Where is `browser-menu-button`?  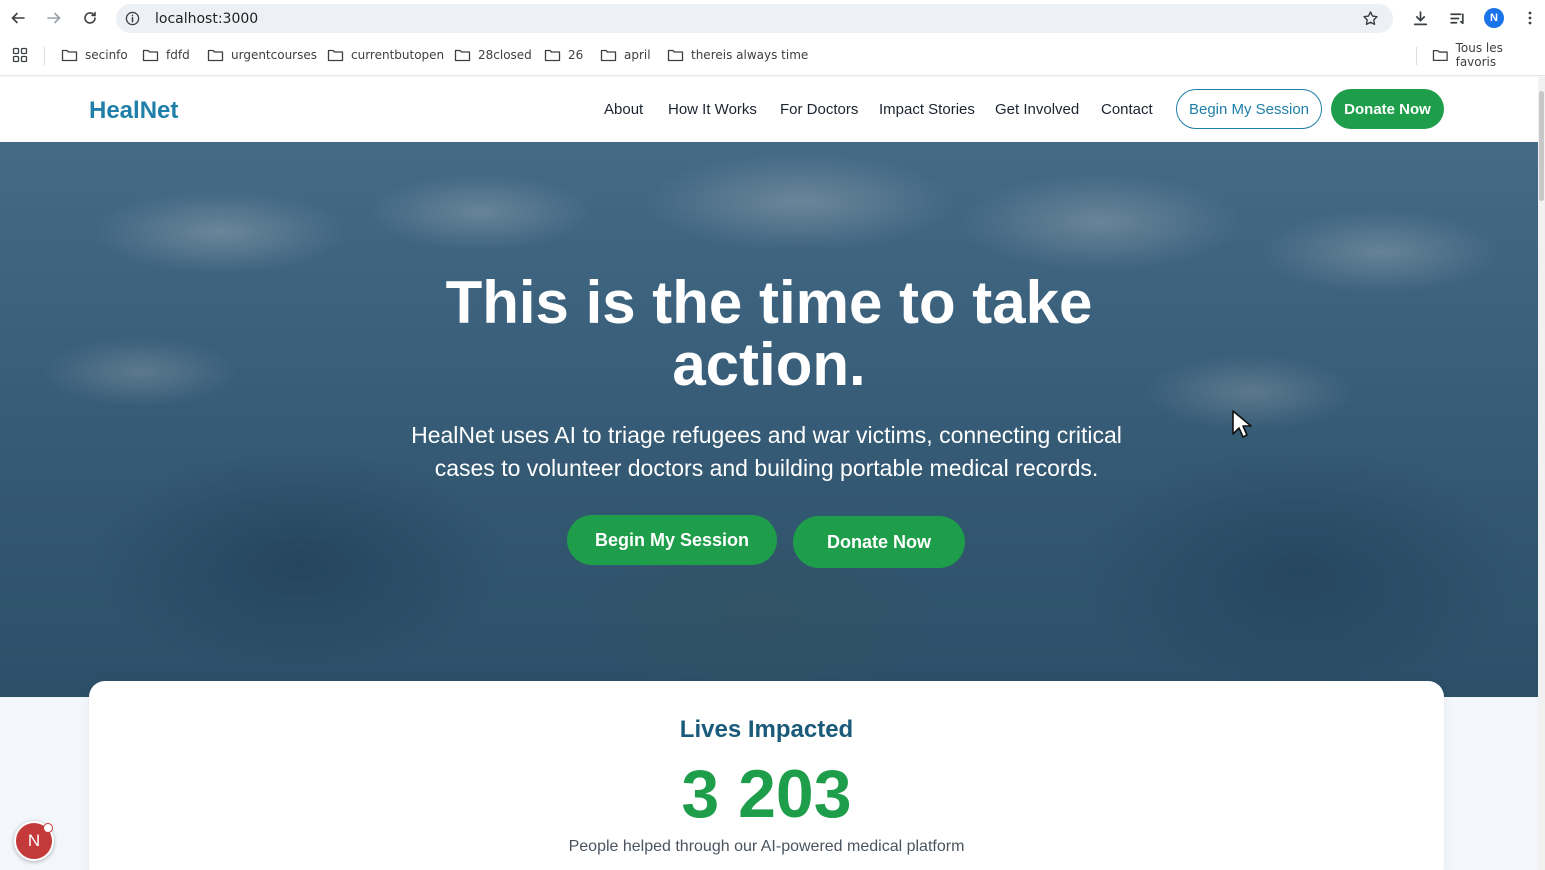 browser-menu-button is located at coordinates (1530, 18).